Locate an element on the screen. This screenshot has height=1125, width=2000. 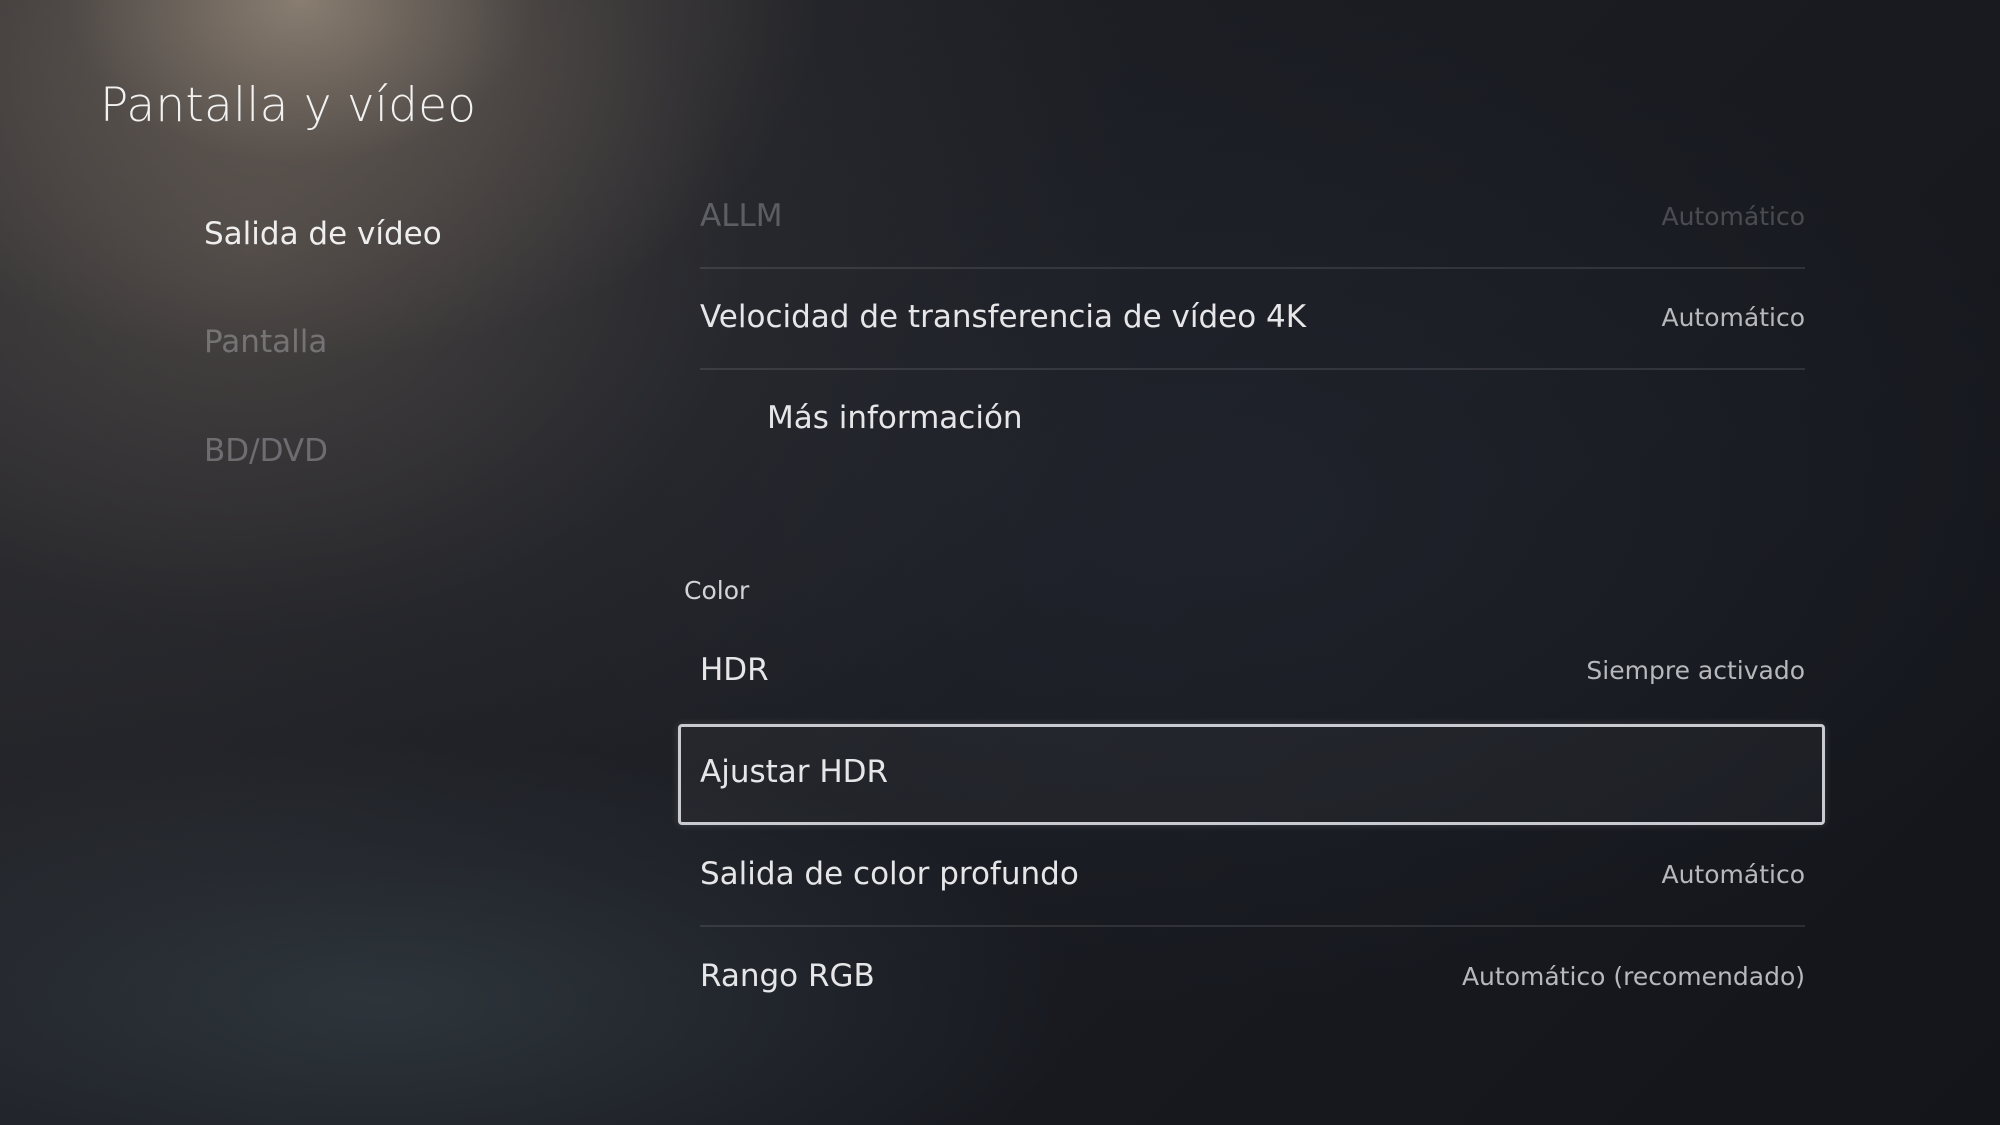
side-nav-item-bd-dvd: BD/DVD is located at coordinates (266, 451).